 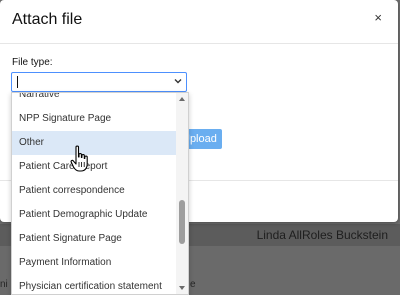 What do you see at coordinates (378, 17) in the screenshot?
I see `close-button: ×` at bounding box center [378, 17].